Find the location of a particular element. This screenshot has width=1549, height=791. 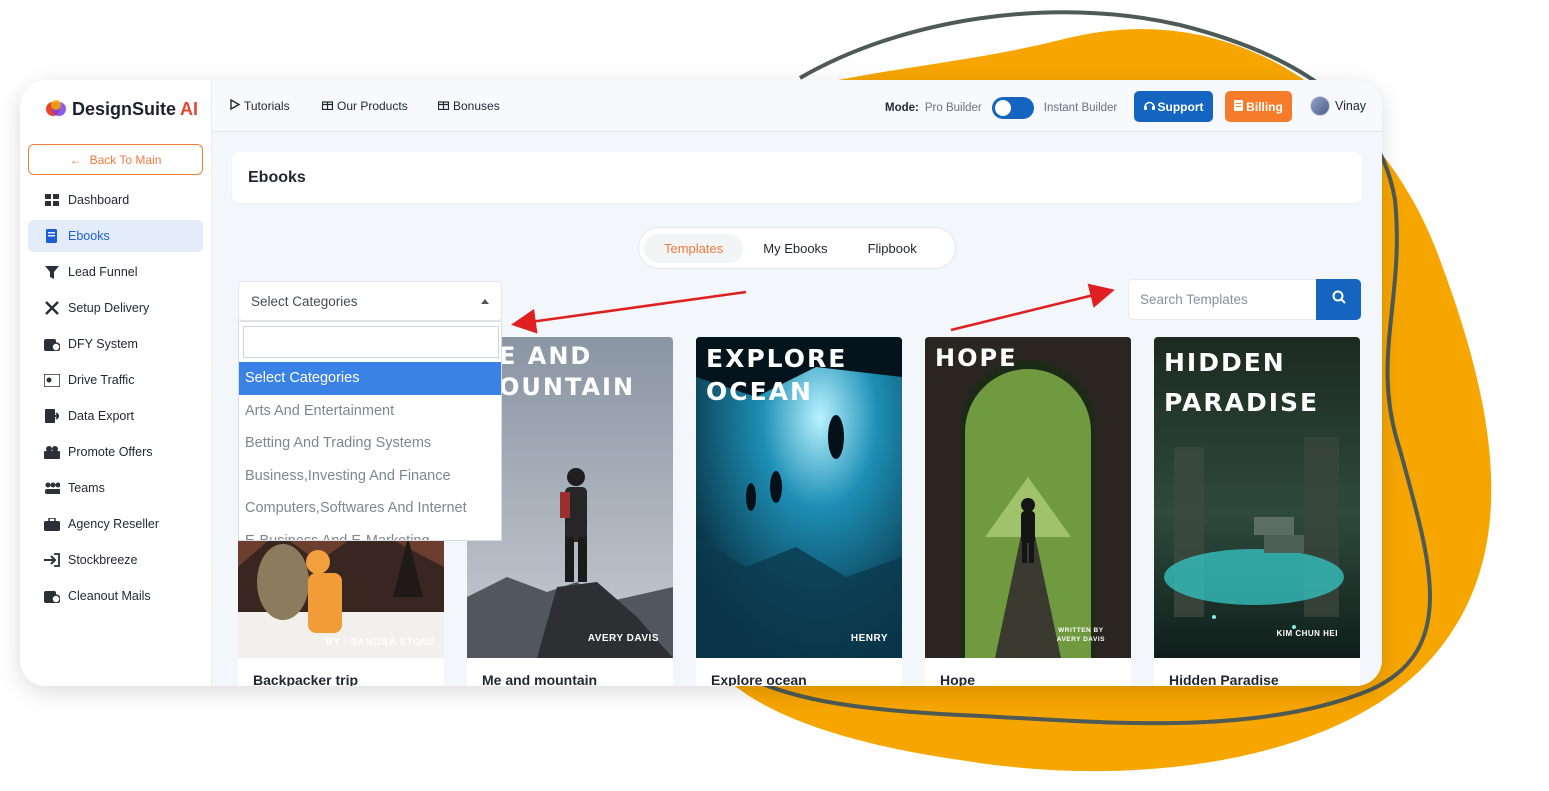

support-label: Support is located at coordinates (1180, 106).